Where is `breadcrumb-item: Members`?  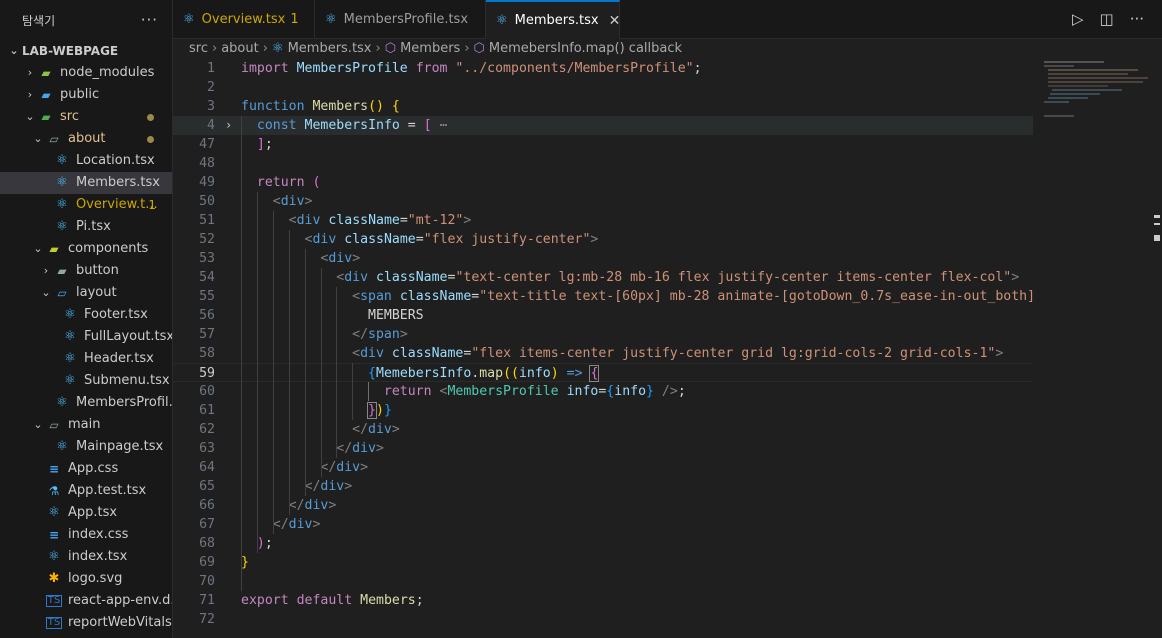
breadcrumb-item: Members is located at coordinates (430, 49).